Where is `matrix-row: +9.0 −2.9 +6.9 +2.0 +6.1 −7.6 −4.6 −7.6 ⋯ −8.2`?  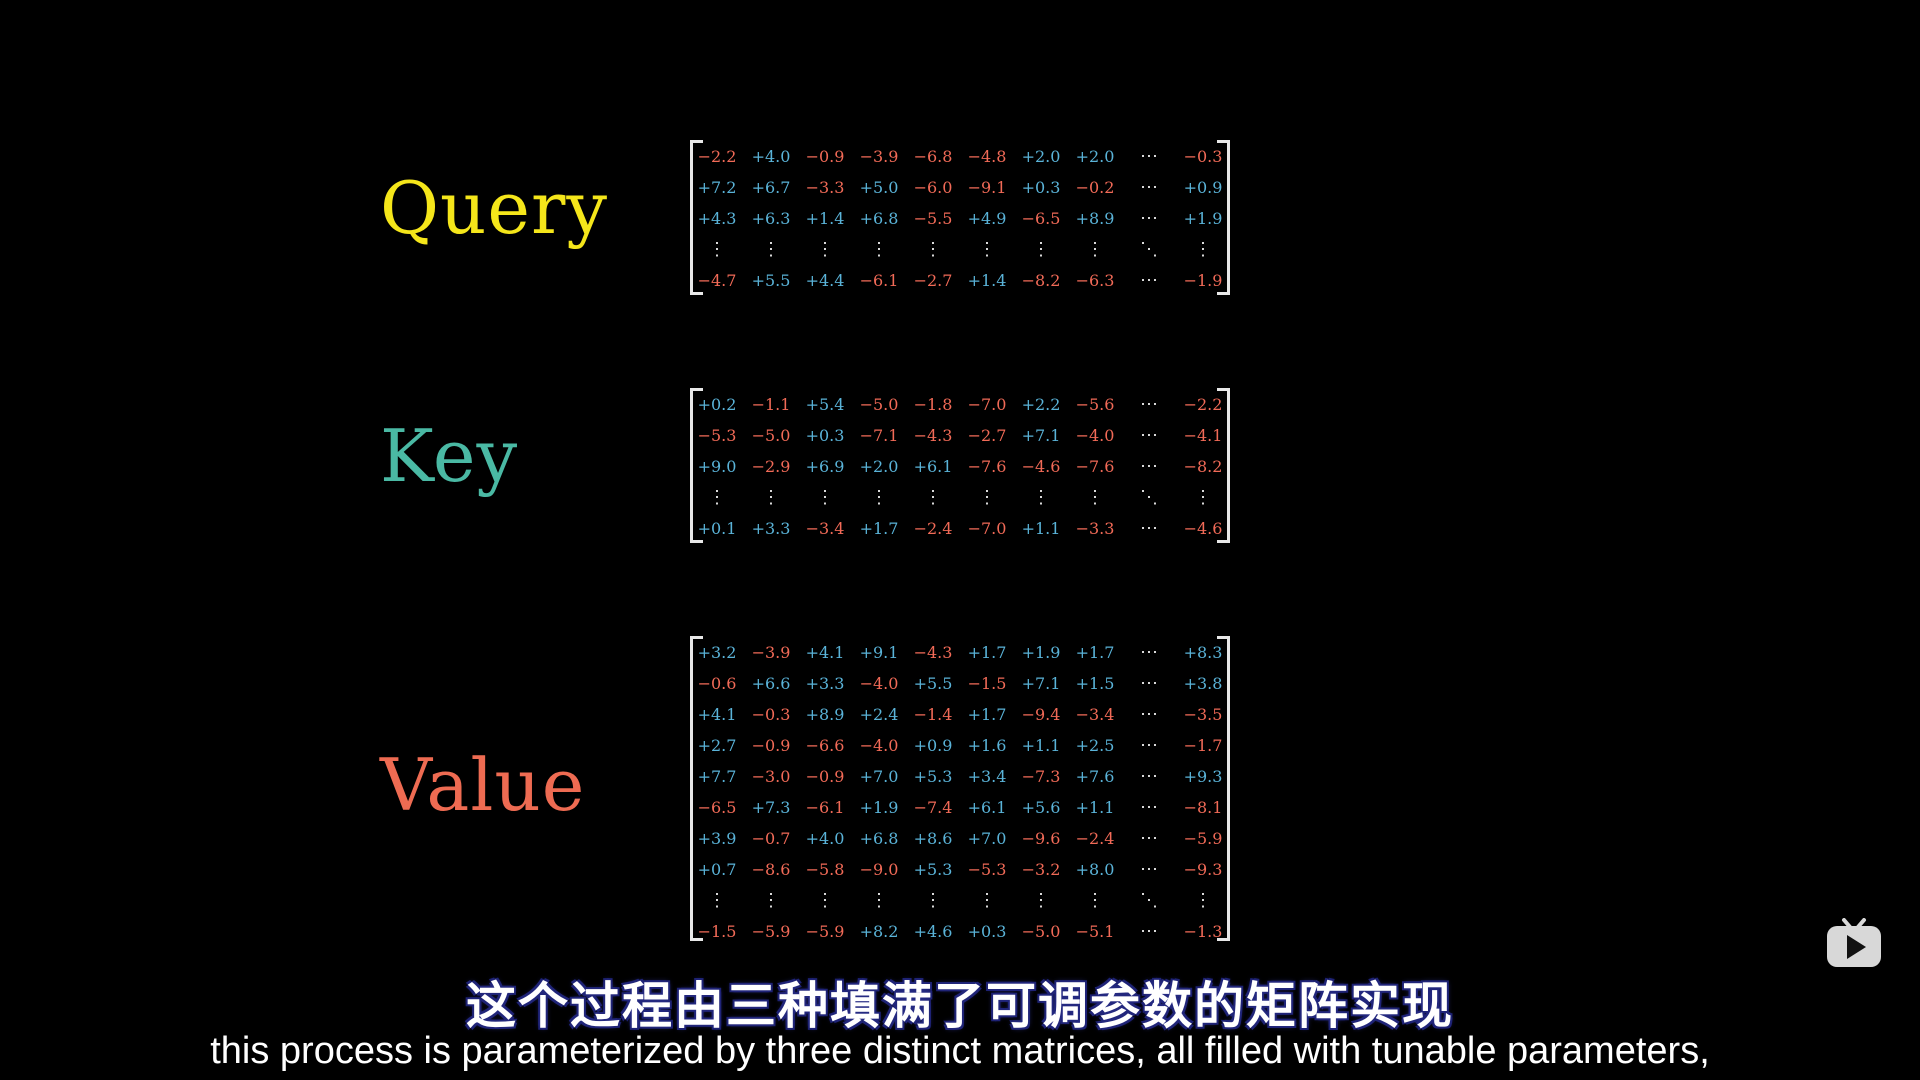
matrix-row: +9.0 −2.9 +6.9 +2.0 +6.1 −7.6 −4.6 −7.6 ⋯ −8.2 is located at coordinates (960, 466).